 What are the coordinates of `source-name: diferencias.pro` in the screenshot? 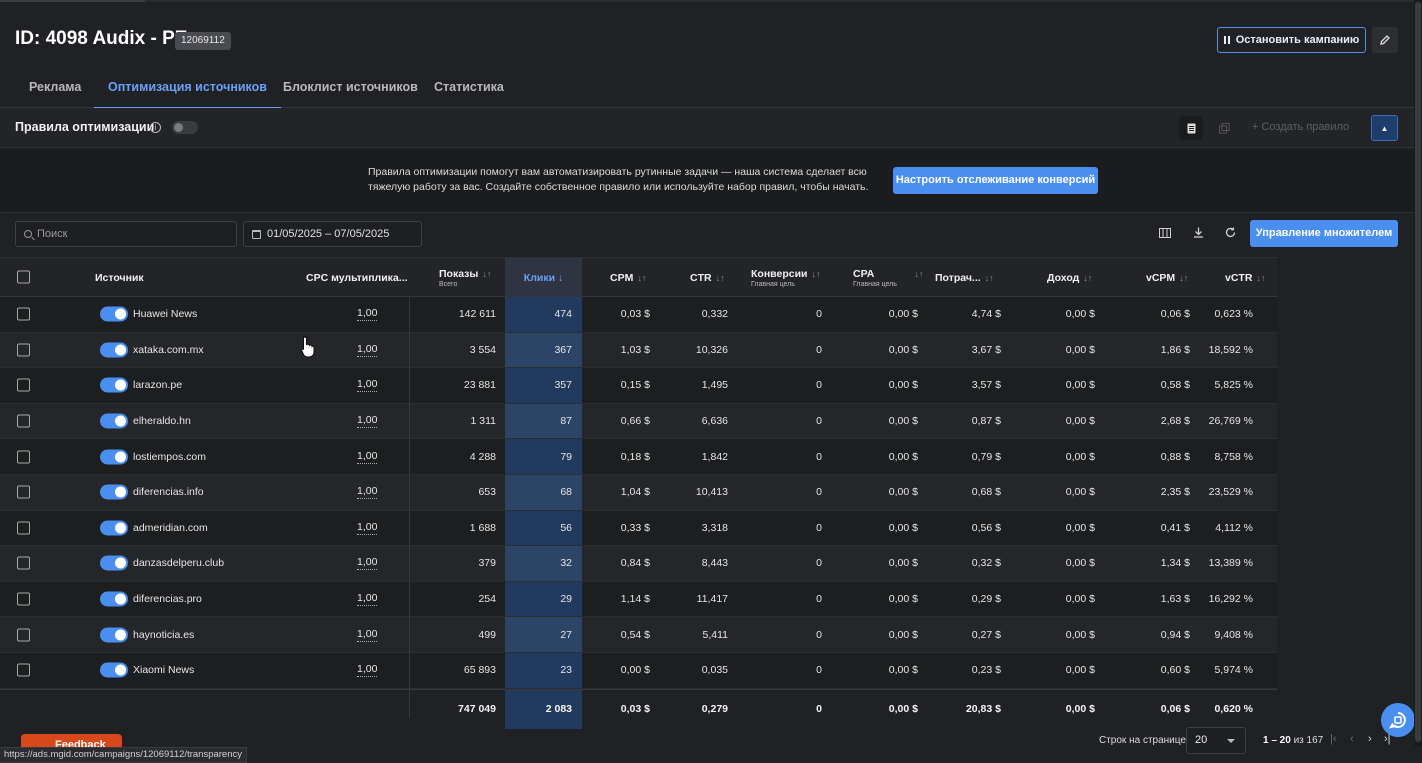 It's located at (167, 599).